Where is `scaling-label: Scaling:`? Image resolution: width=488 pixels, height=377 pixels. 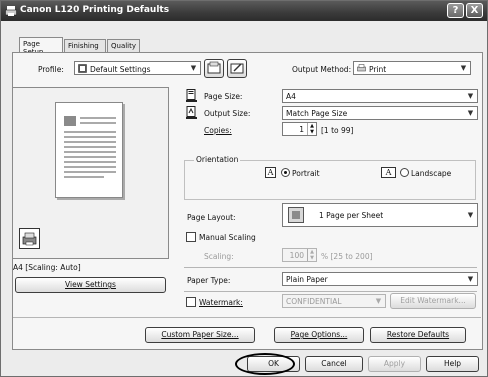 scaling-label: Scaling: is located at coordinates (219, 256).